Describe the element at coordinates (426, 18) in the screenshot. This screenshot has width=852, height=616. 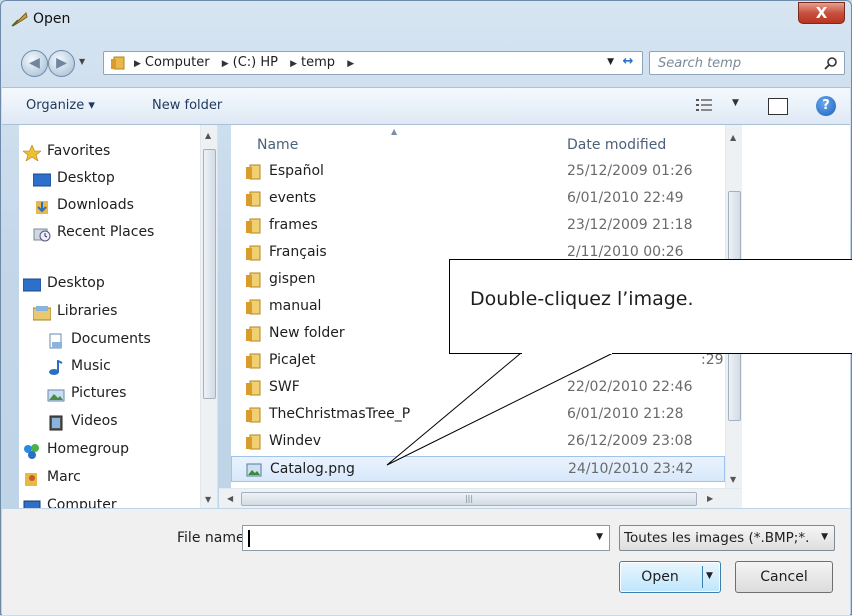
I see `title-bar: Open X` at that location.